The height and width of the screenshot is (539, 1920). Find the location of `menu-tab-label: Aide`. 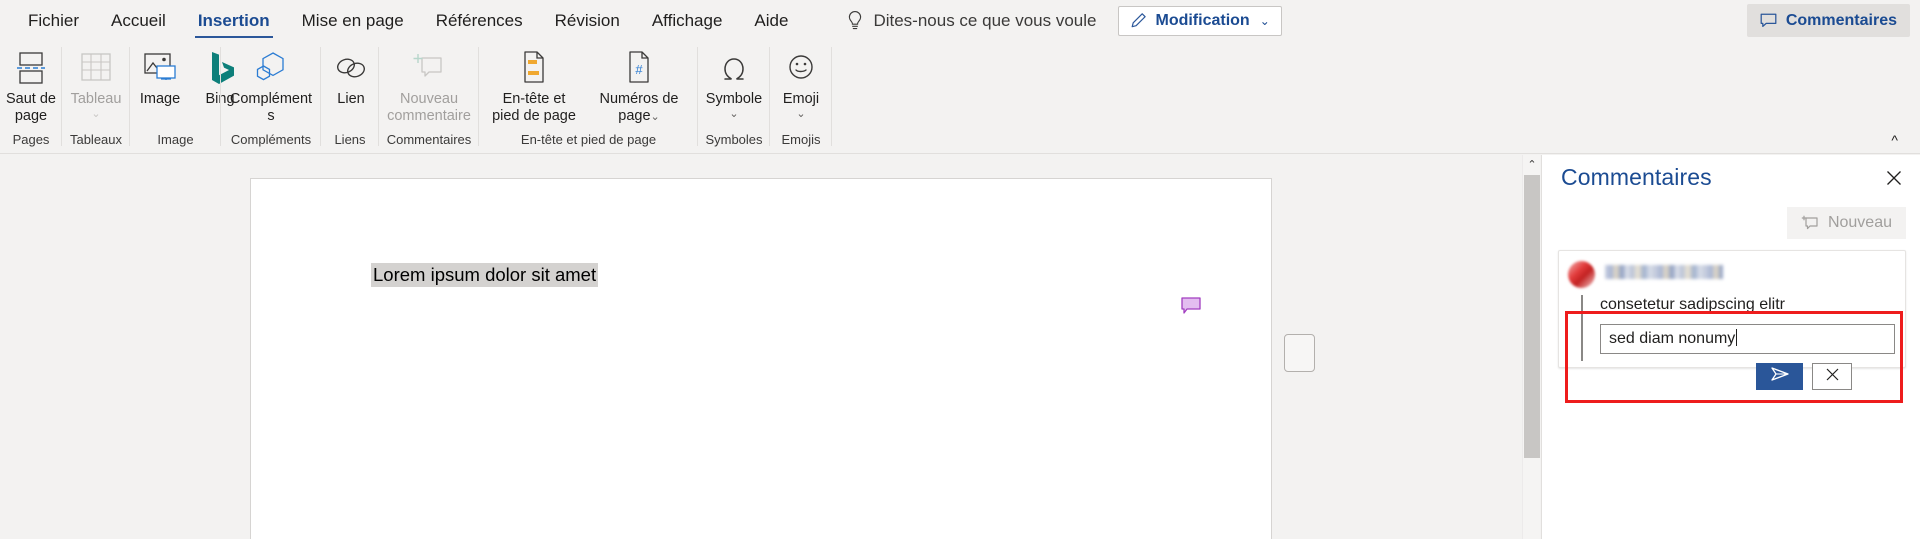

menu-tab-label: Aide is located at coordinates (771, 20).